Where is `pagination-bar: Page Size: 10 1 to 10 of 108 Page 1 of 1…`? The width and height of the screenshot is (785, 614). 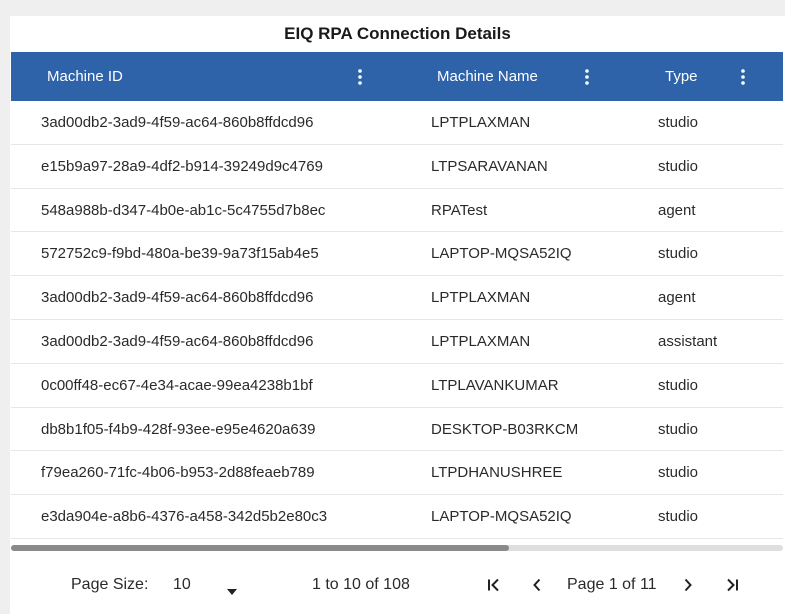
pagination-bar: Page Size: 10 1 to 10 of 108 Page 1 of 1… is located at coordinates (397, 585).